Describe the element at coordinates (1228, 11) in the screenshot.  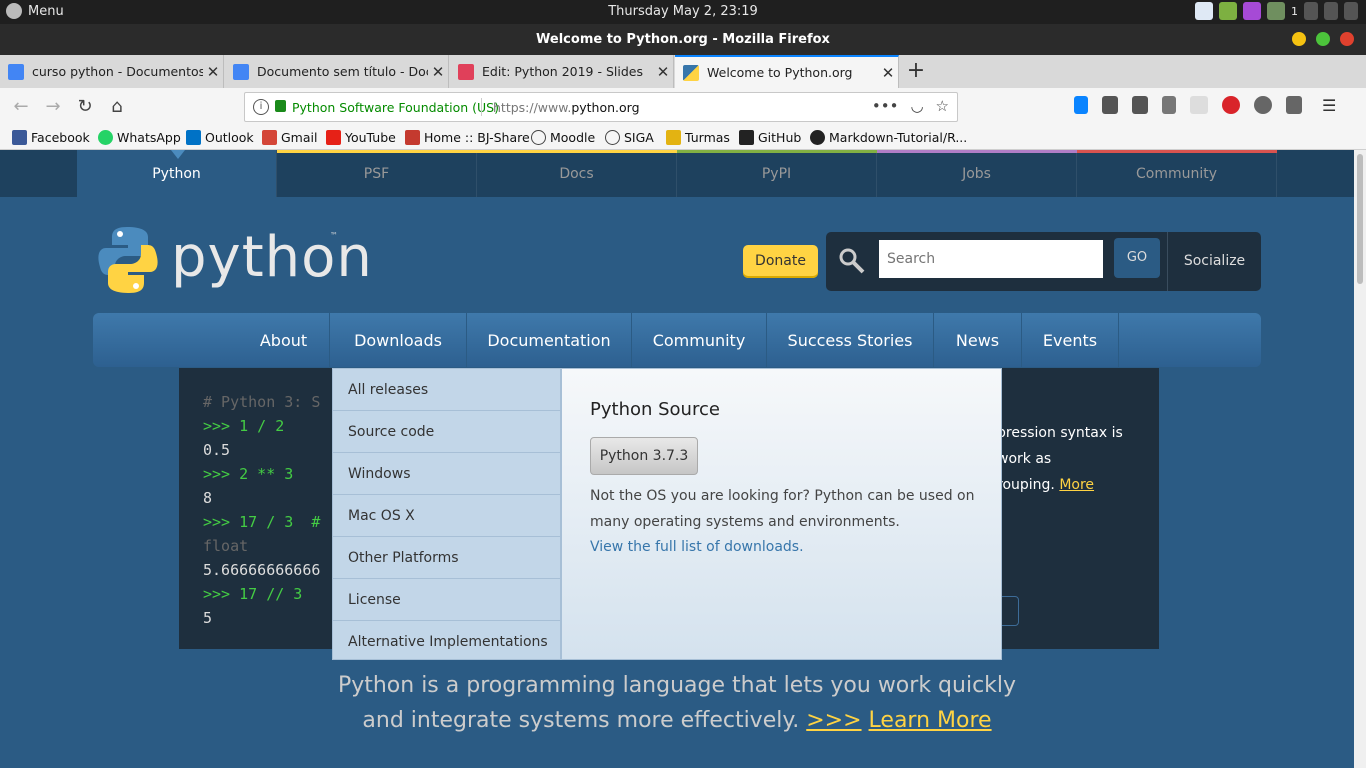
I see `shield-tray-icon` at that location.